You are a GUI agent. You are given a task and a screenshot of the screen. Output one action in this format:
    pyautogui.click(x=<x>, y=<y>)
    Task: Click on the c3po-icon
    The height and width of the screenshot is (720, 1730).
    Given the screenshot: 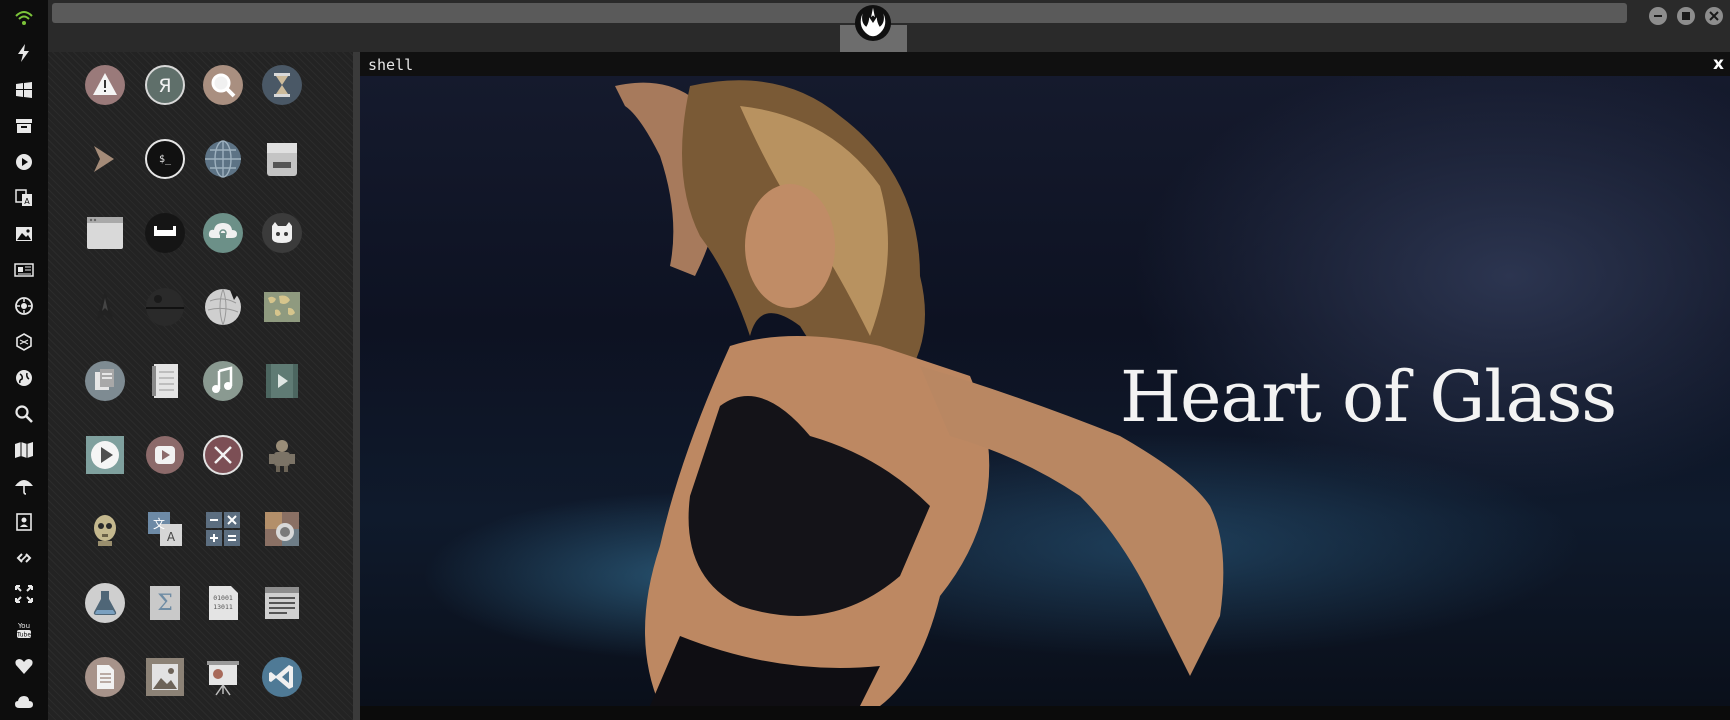 What is the action you would take?
    pyautogui.click(x=105, y=529)
    